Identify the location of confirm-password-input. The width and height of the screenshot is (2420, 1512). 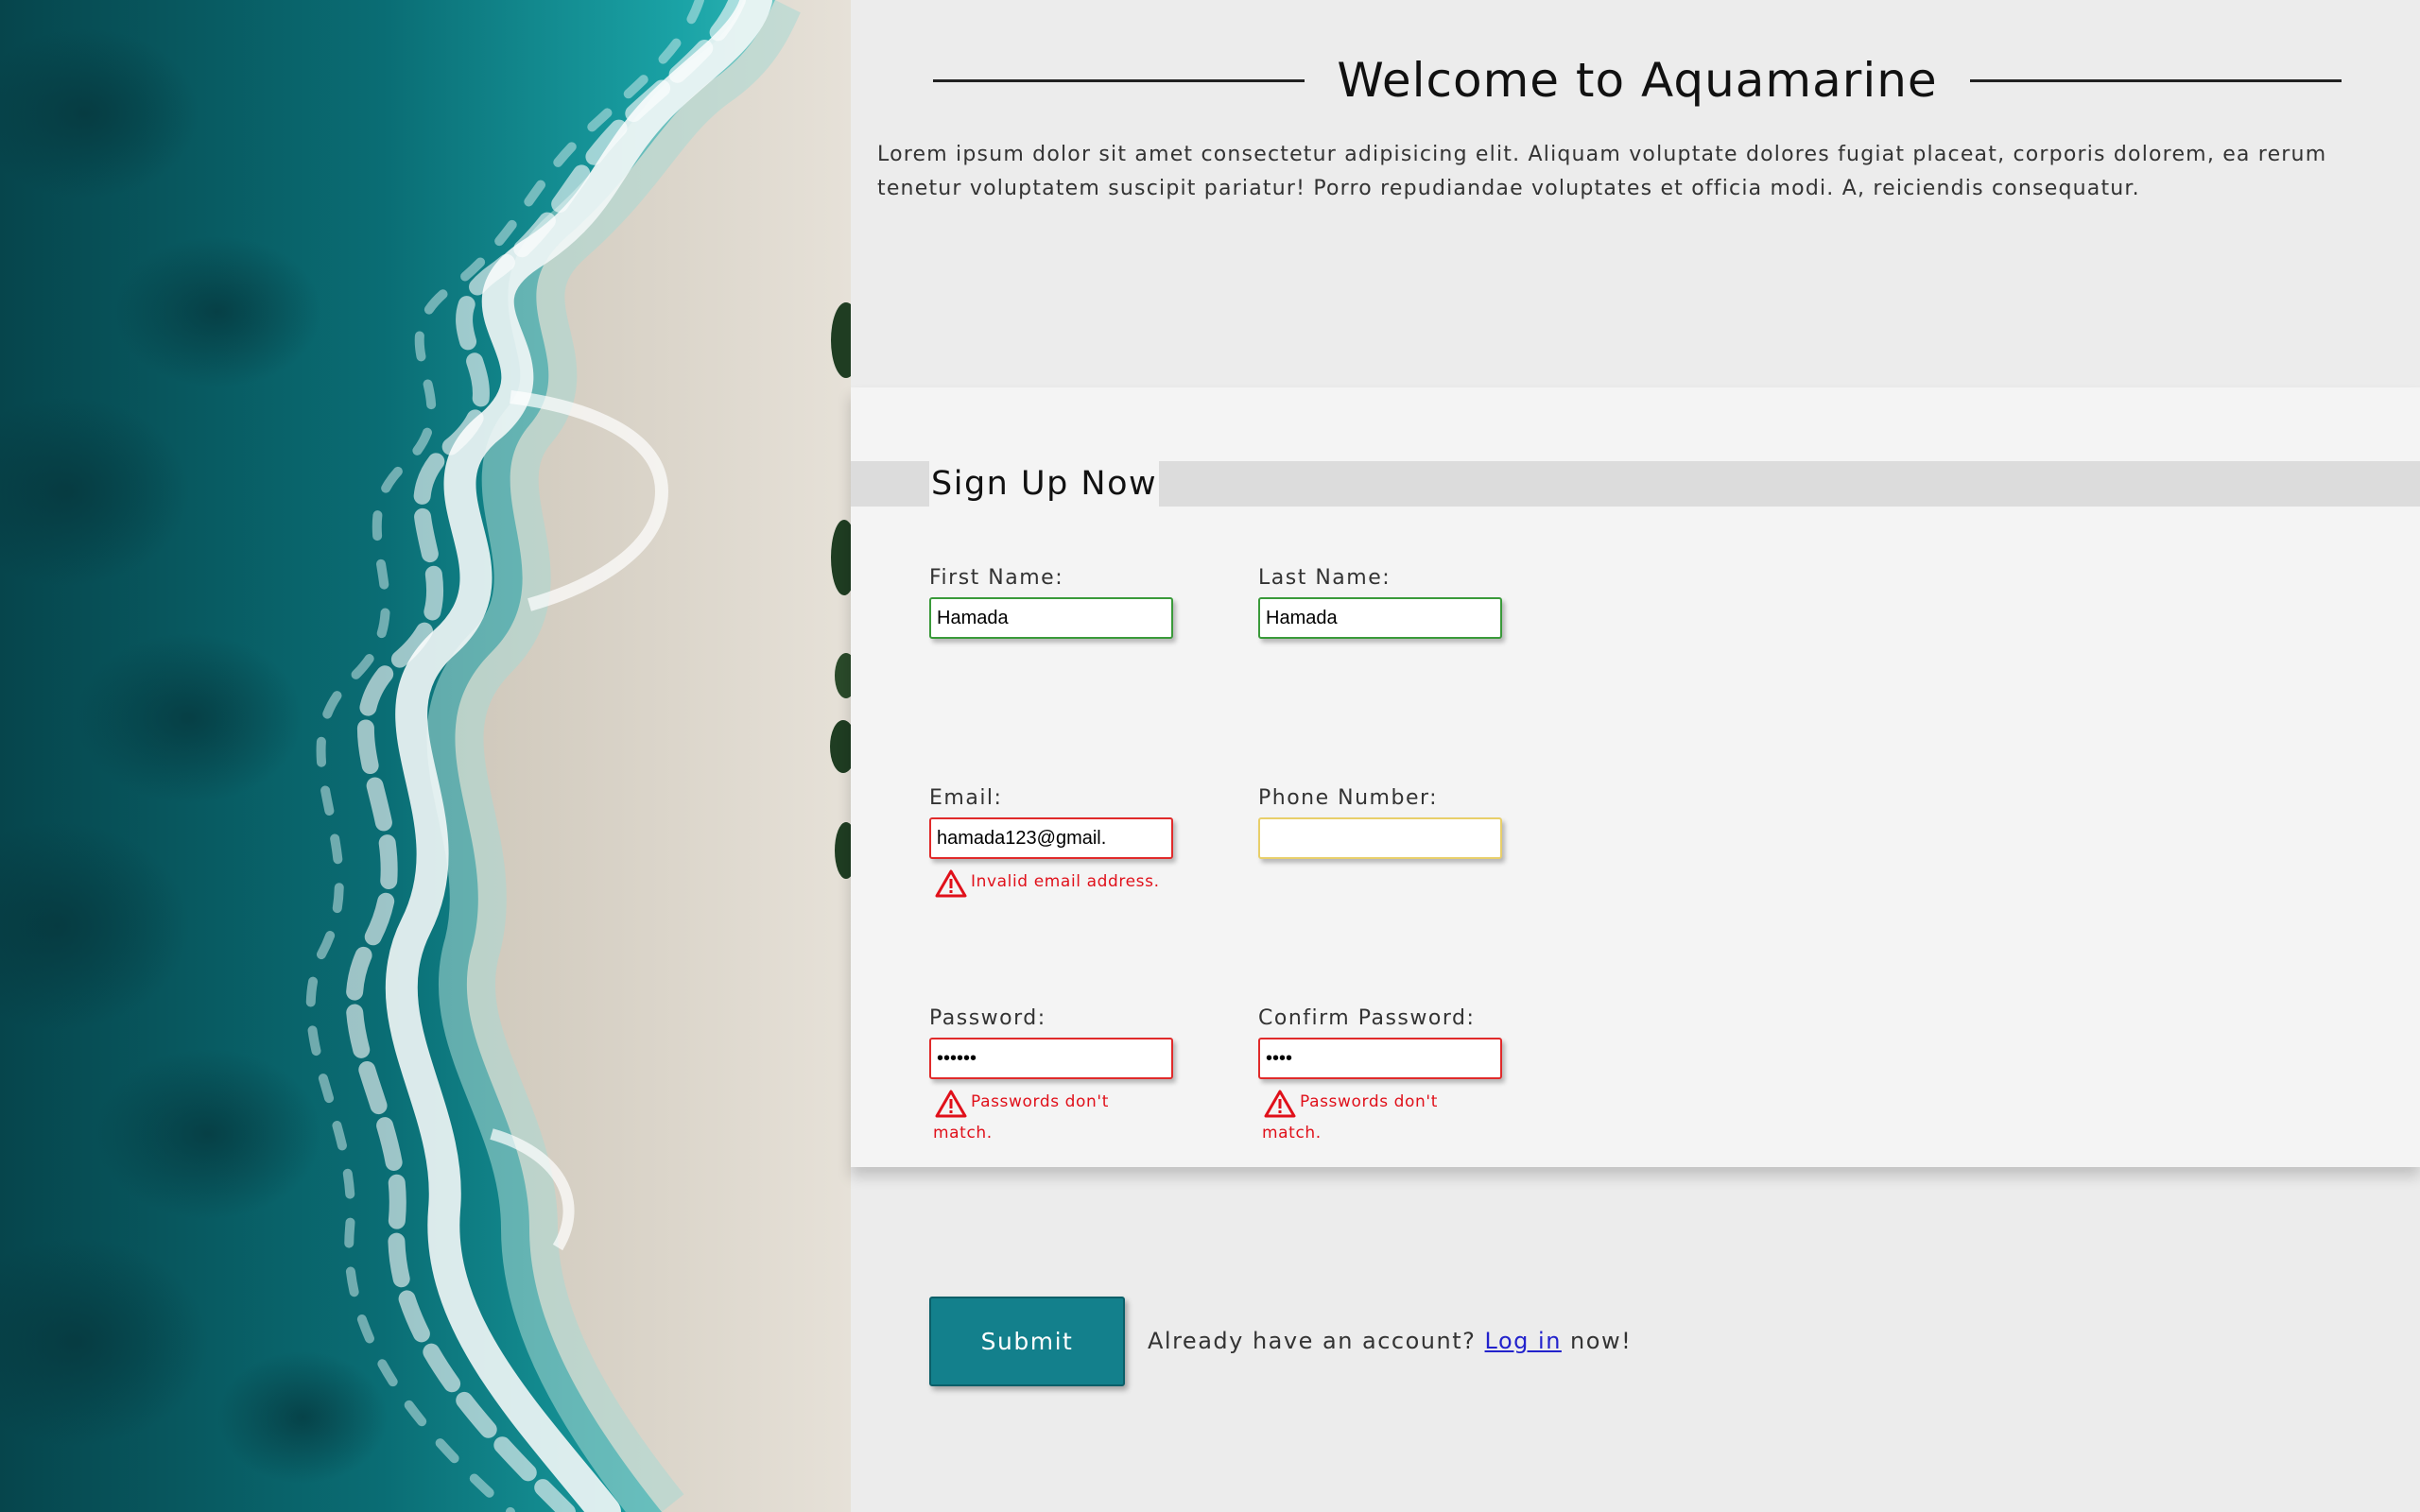
(1380, 1058).